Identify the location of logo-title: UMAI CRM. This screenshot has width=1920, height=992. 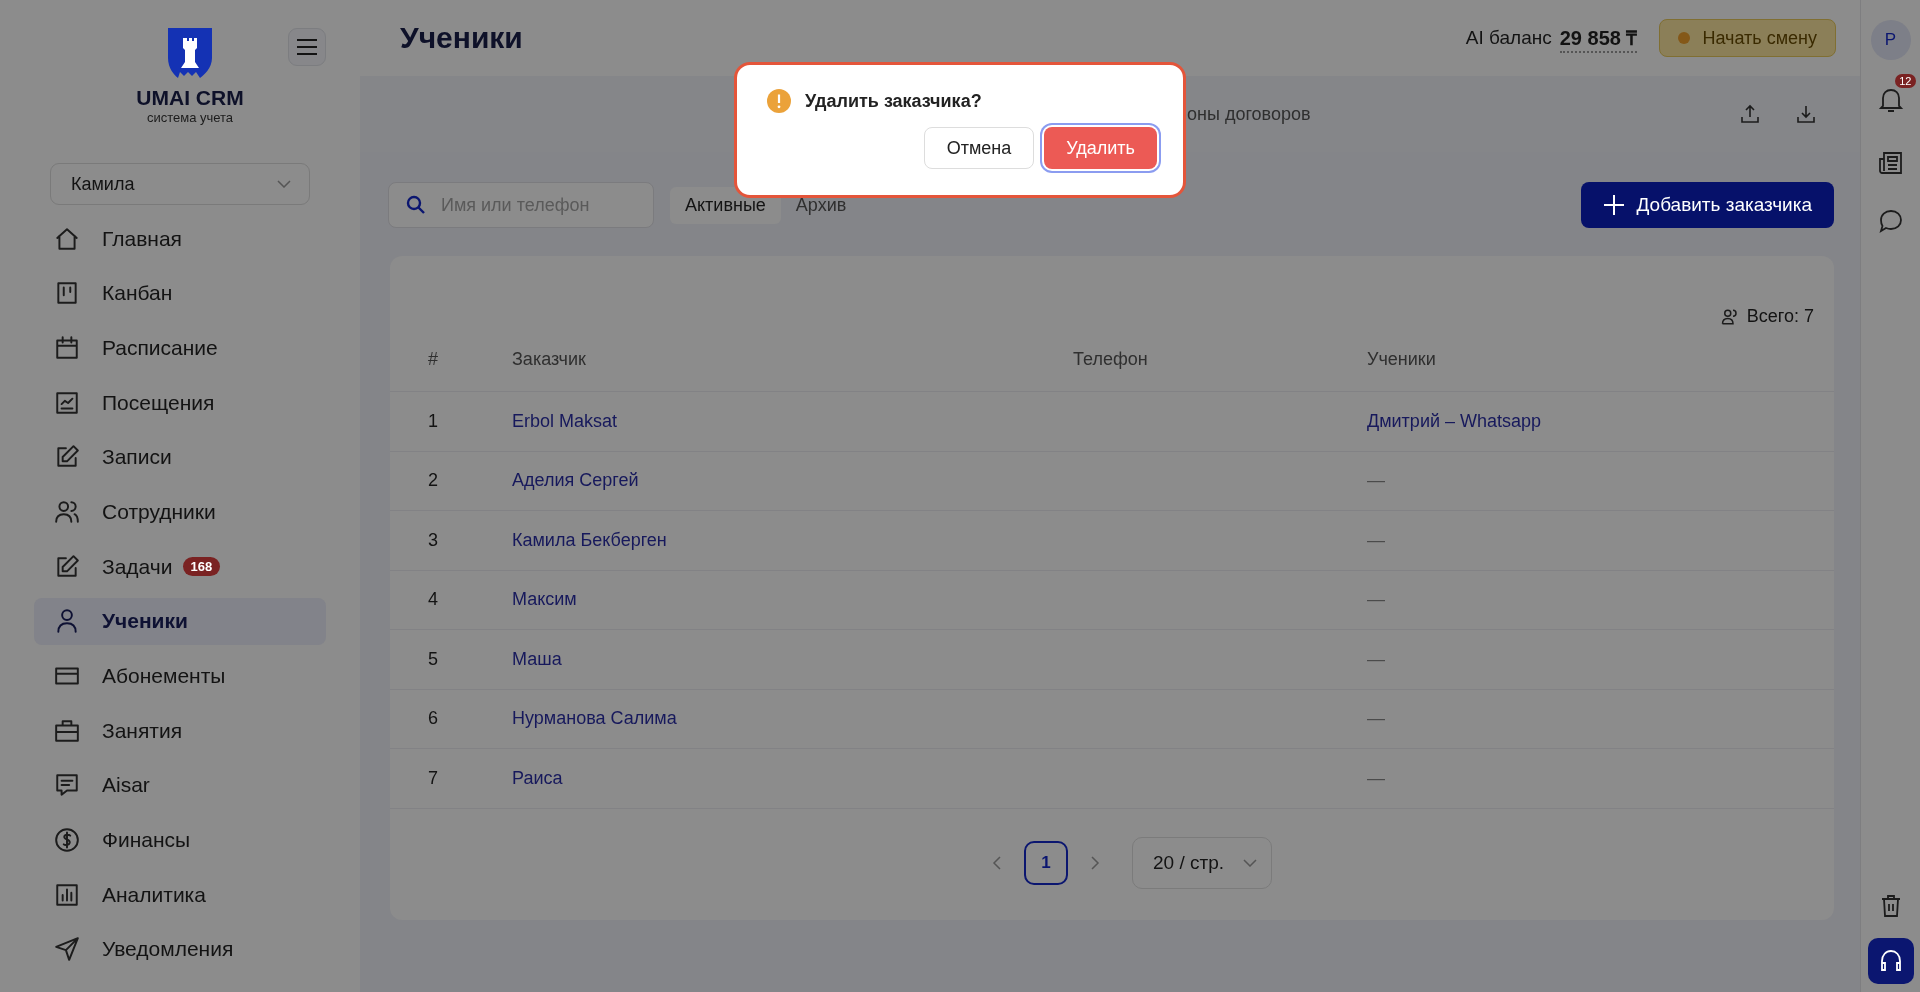
(190, 98).